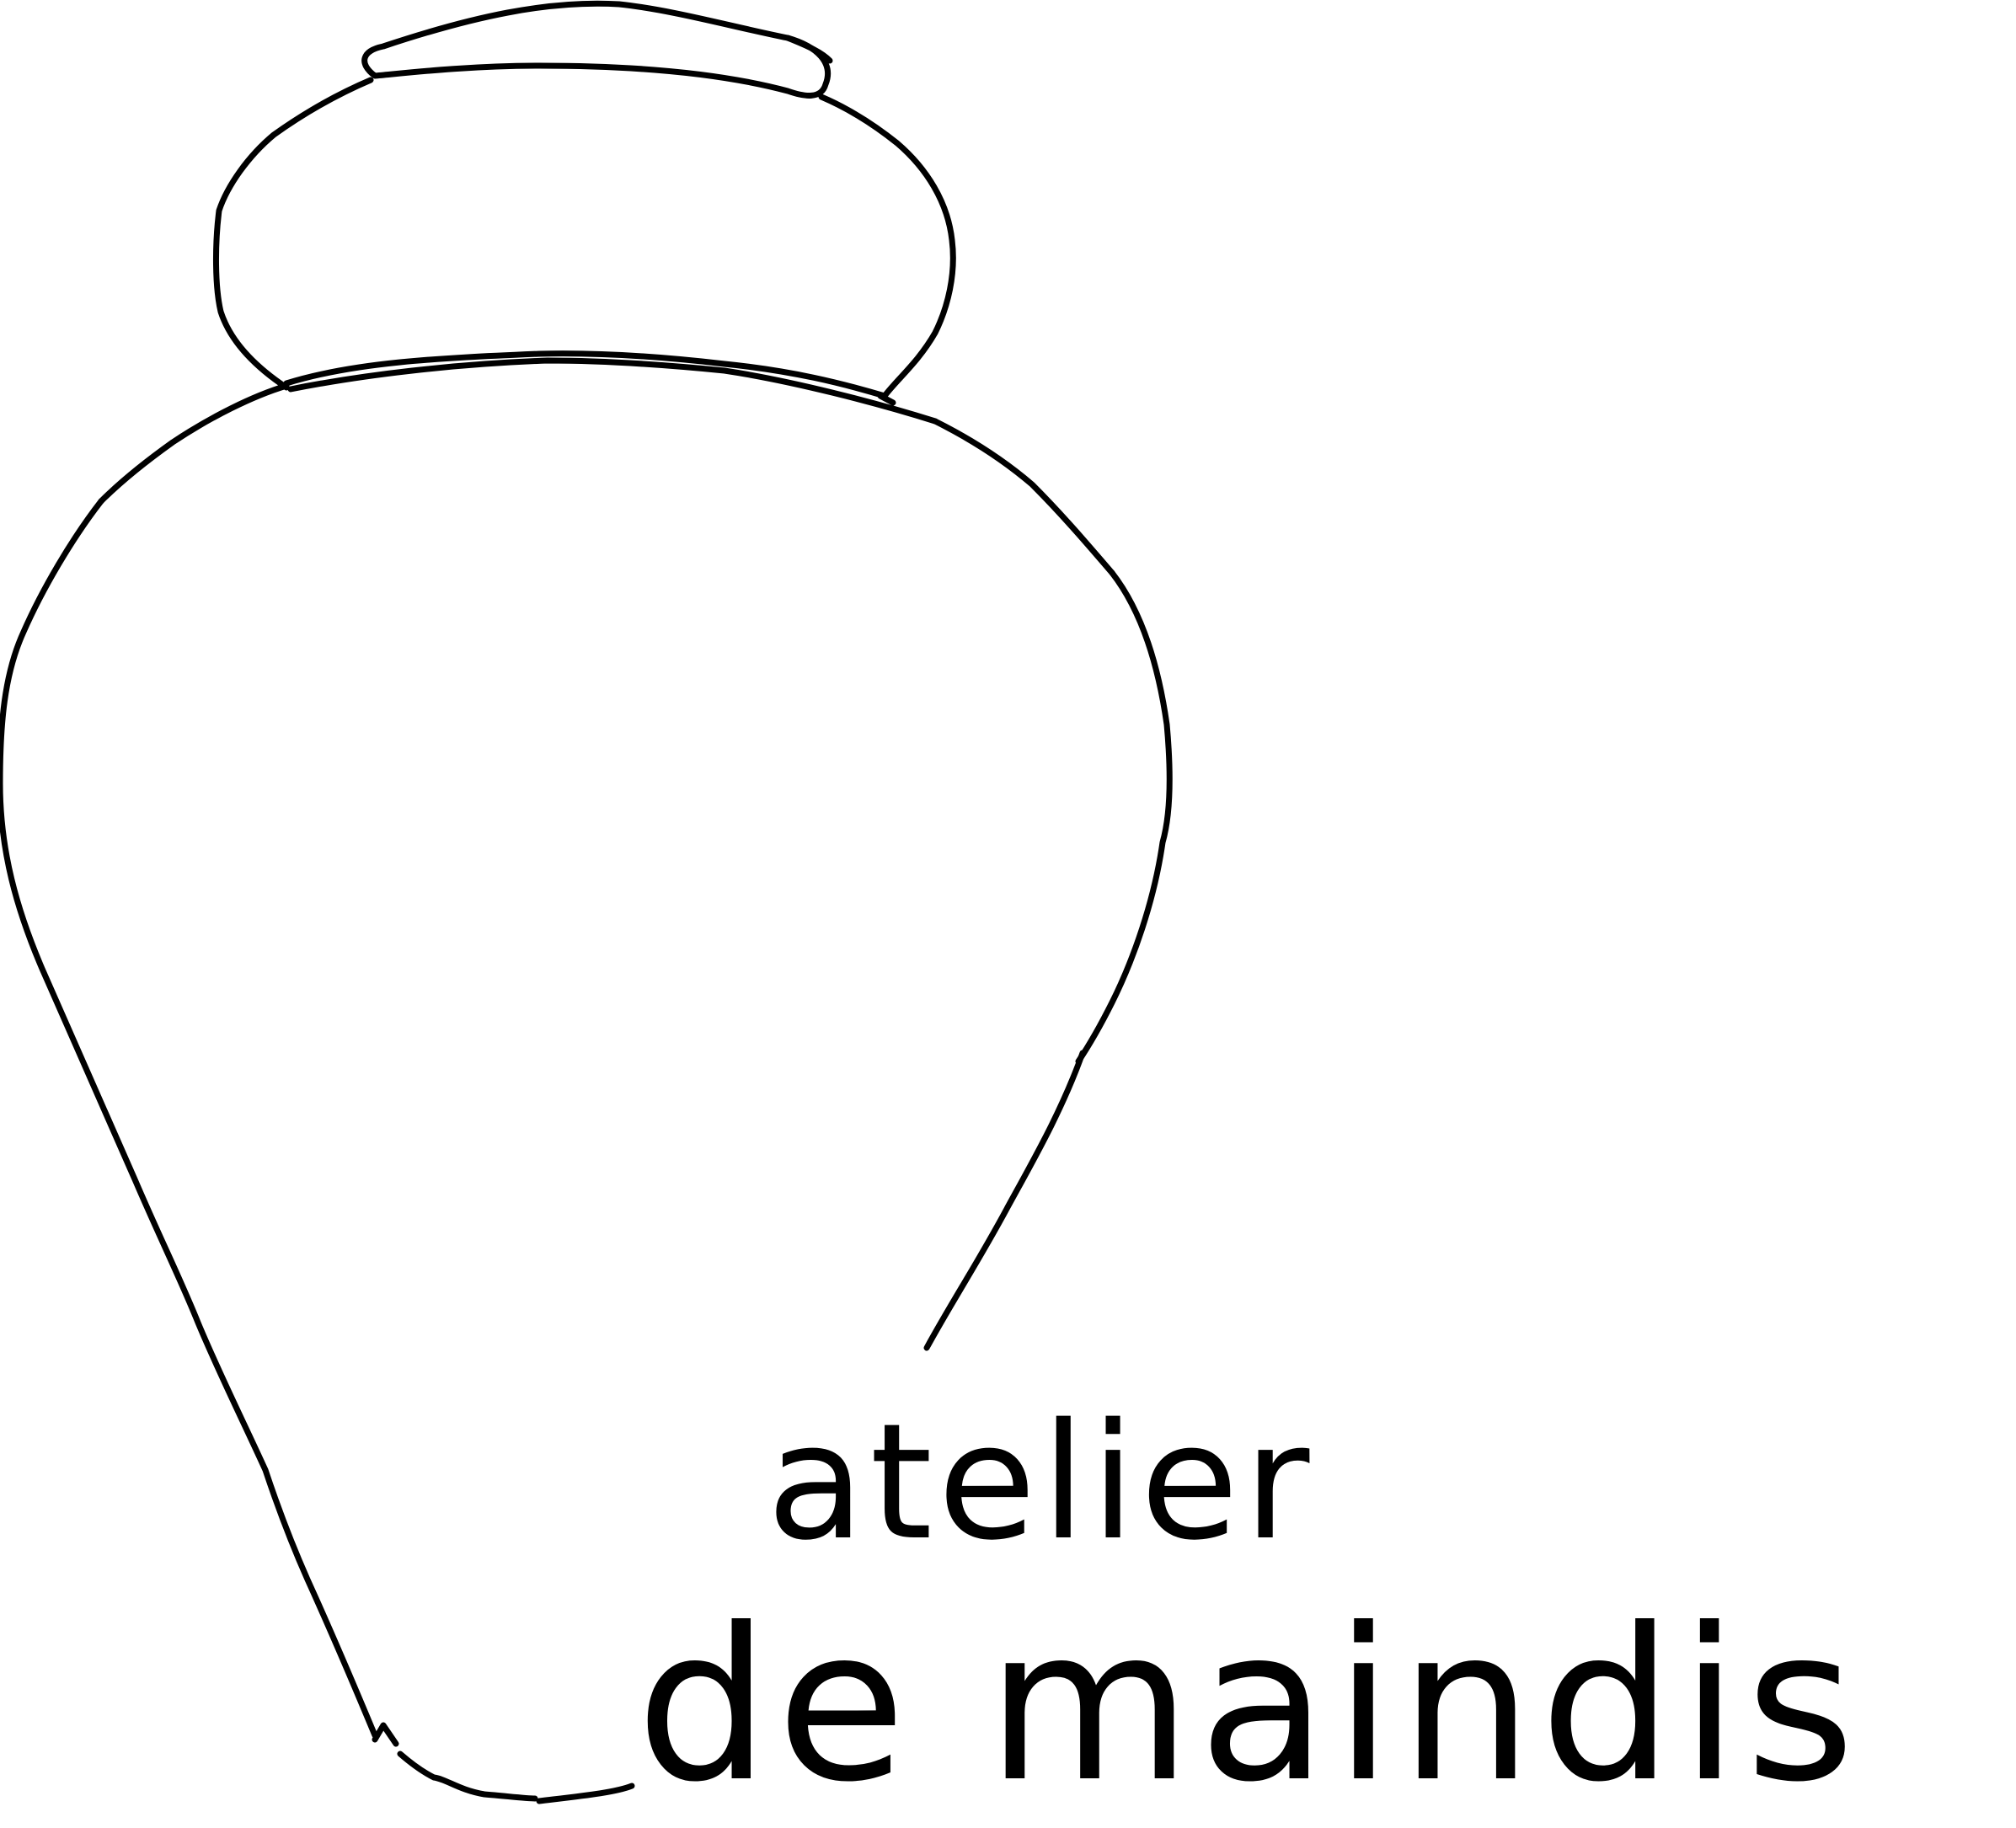 Image resolution: width=2016 pixels, height=1828 pixels. What do you see at coordinates (1041, 1482) in the screenshot?
I see `brand-name-line-1: atelier` at bounding box center [1041, 1482].